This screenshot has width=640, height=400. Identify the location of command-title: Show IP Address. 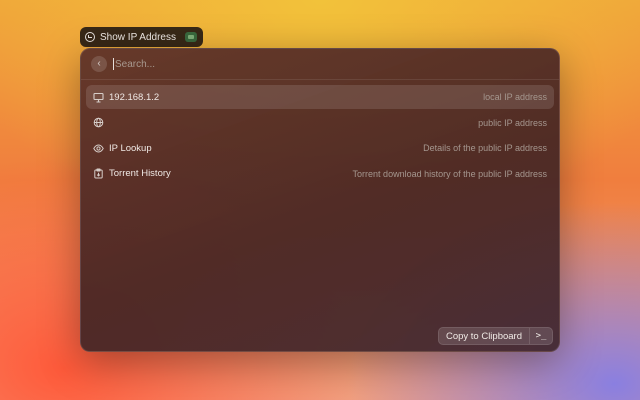
(138, 37).